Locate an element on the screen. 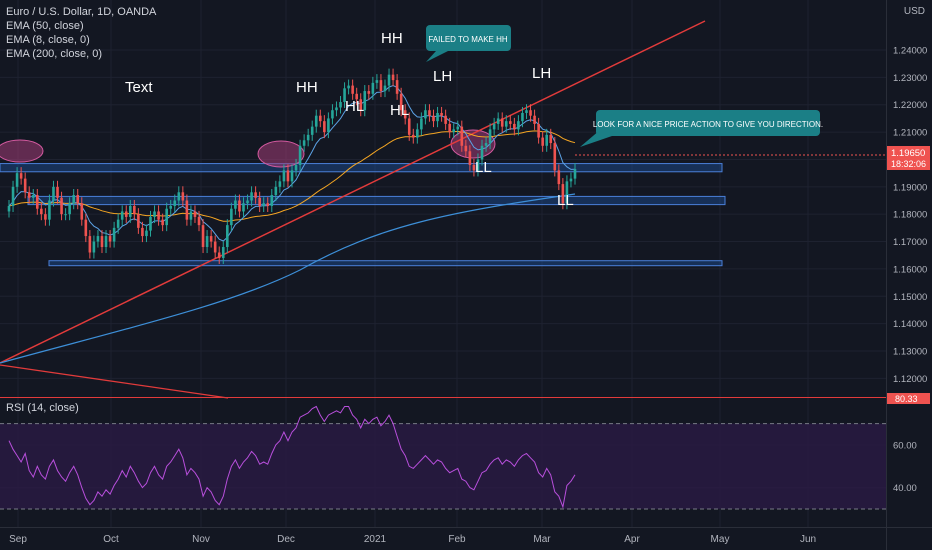  ema50-legend: EMA (50, close) is located at coordinates (45, 26).